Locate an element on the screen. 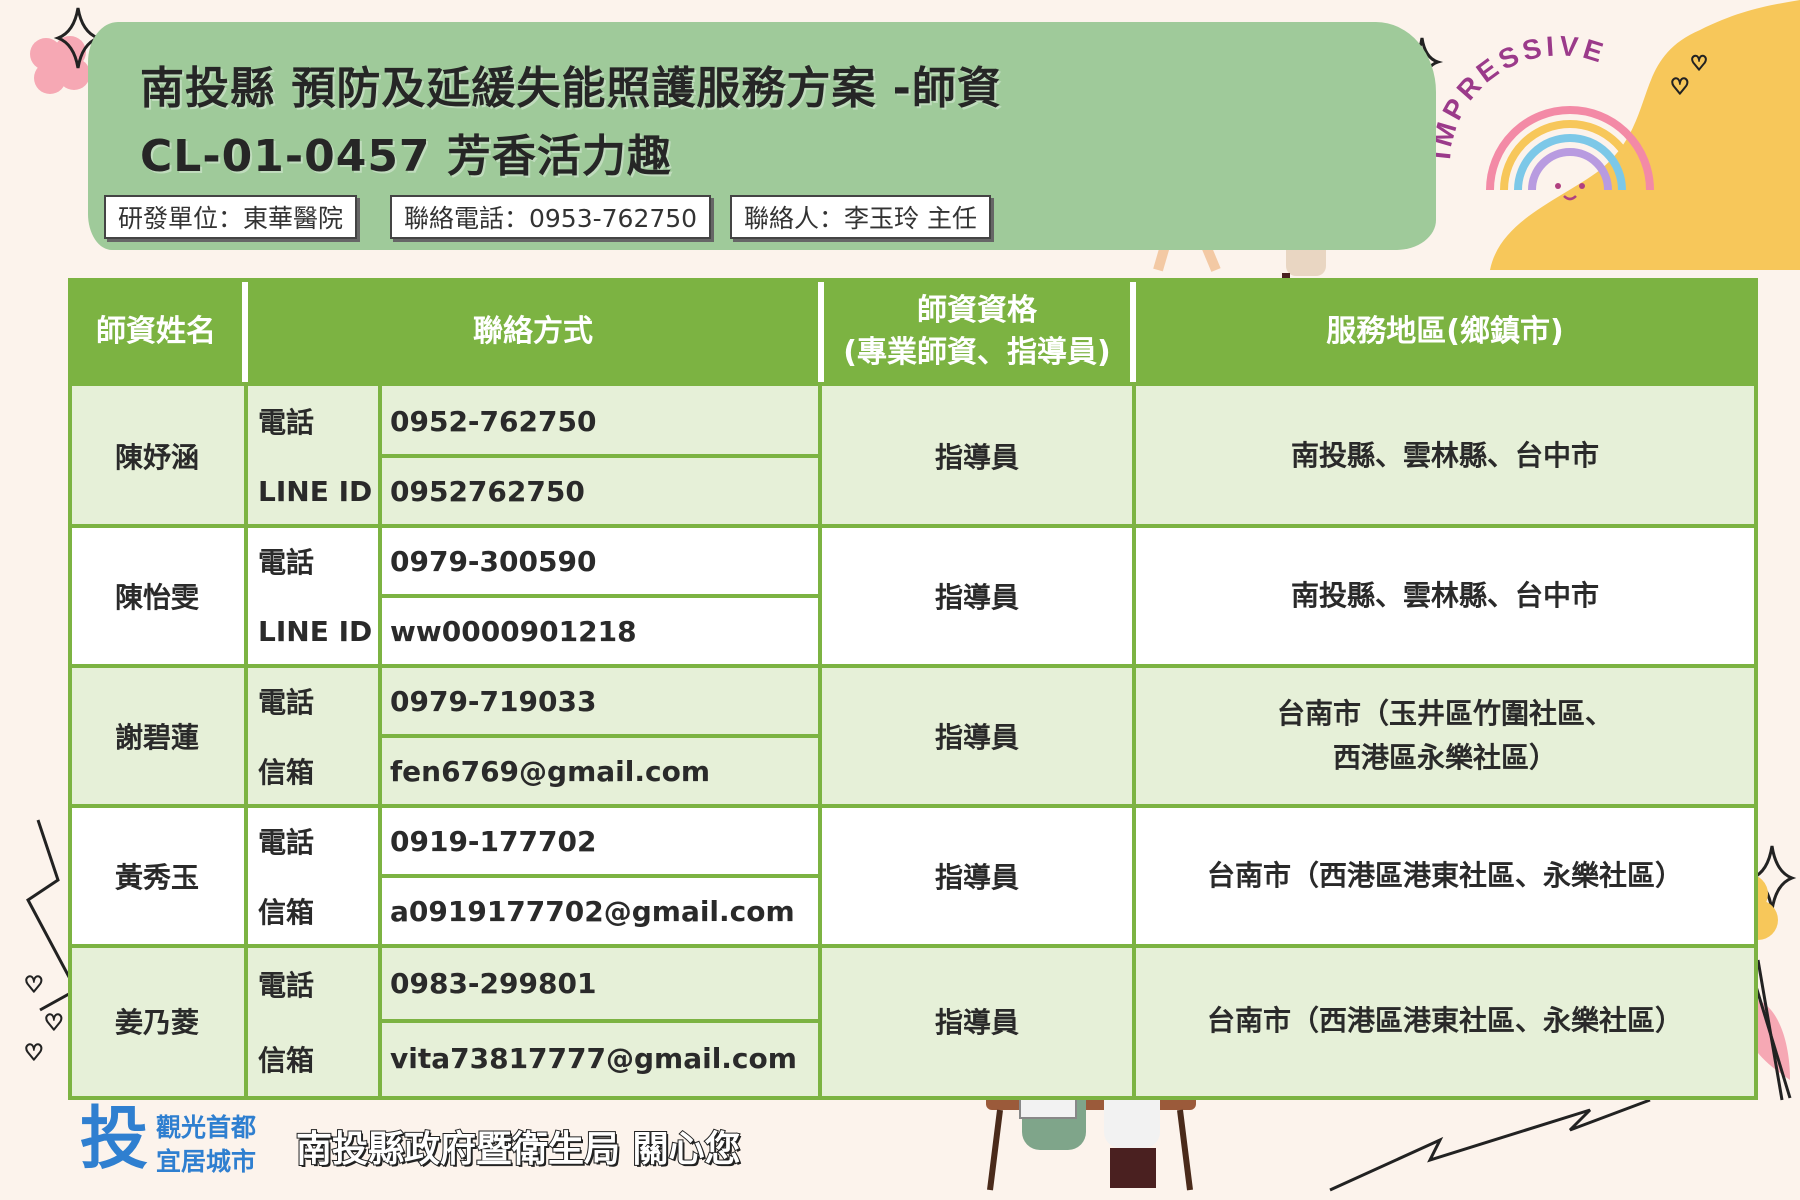 This screenshot has height=1200, width=1800. instructor-name: 陳怡雯 is located at coordinates (156, 597).